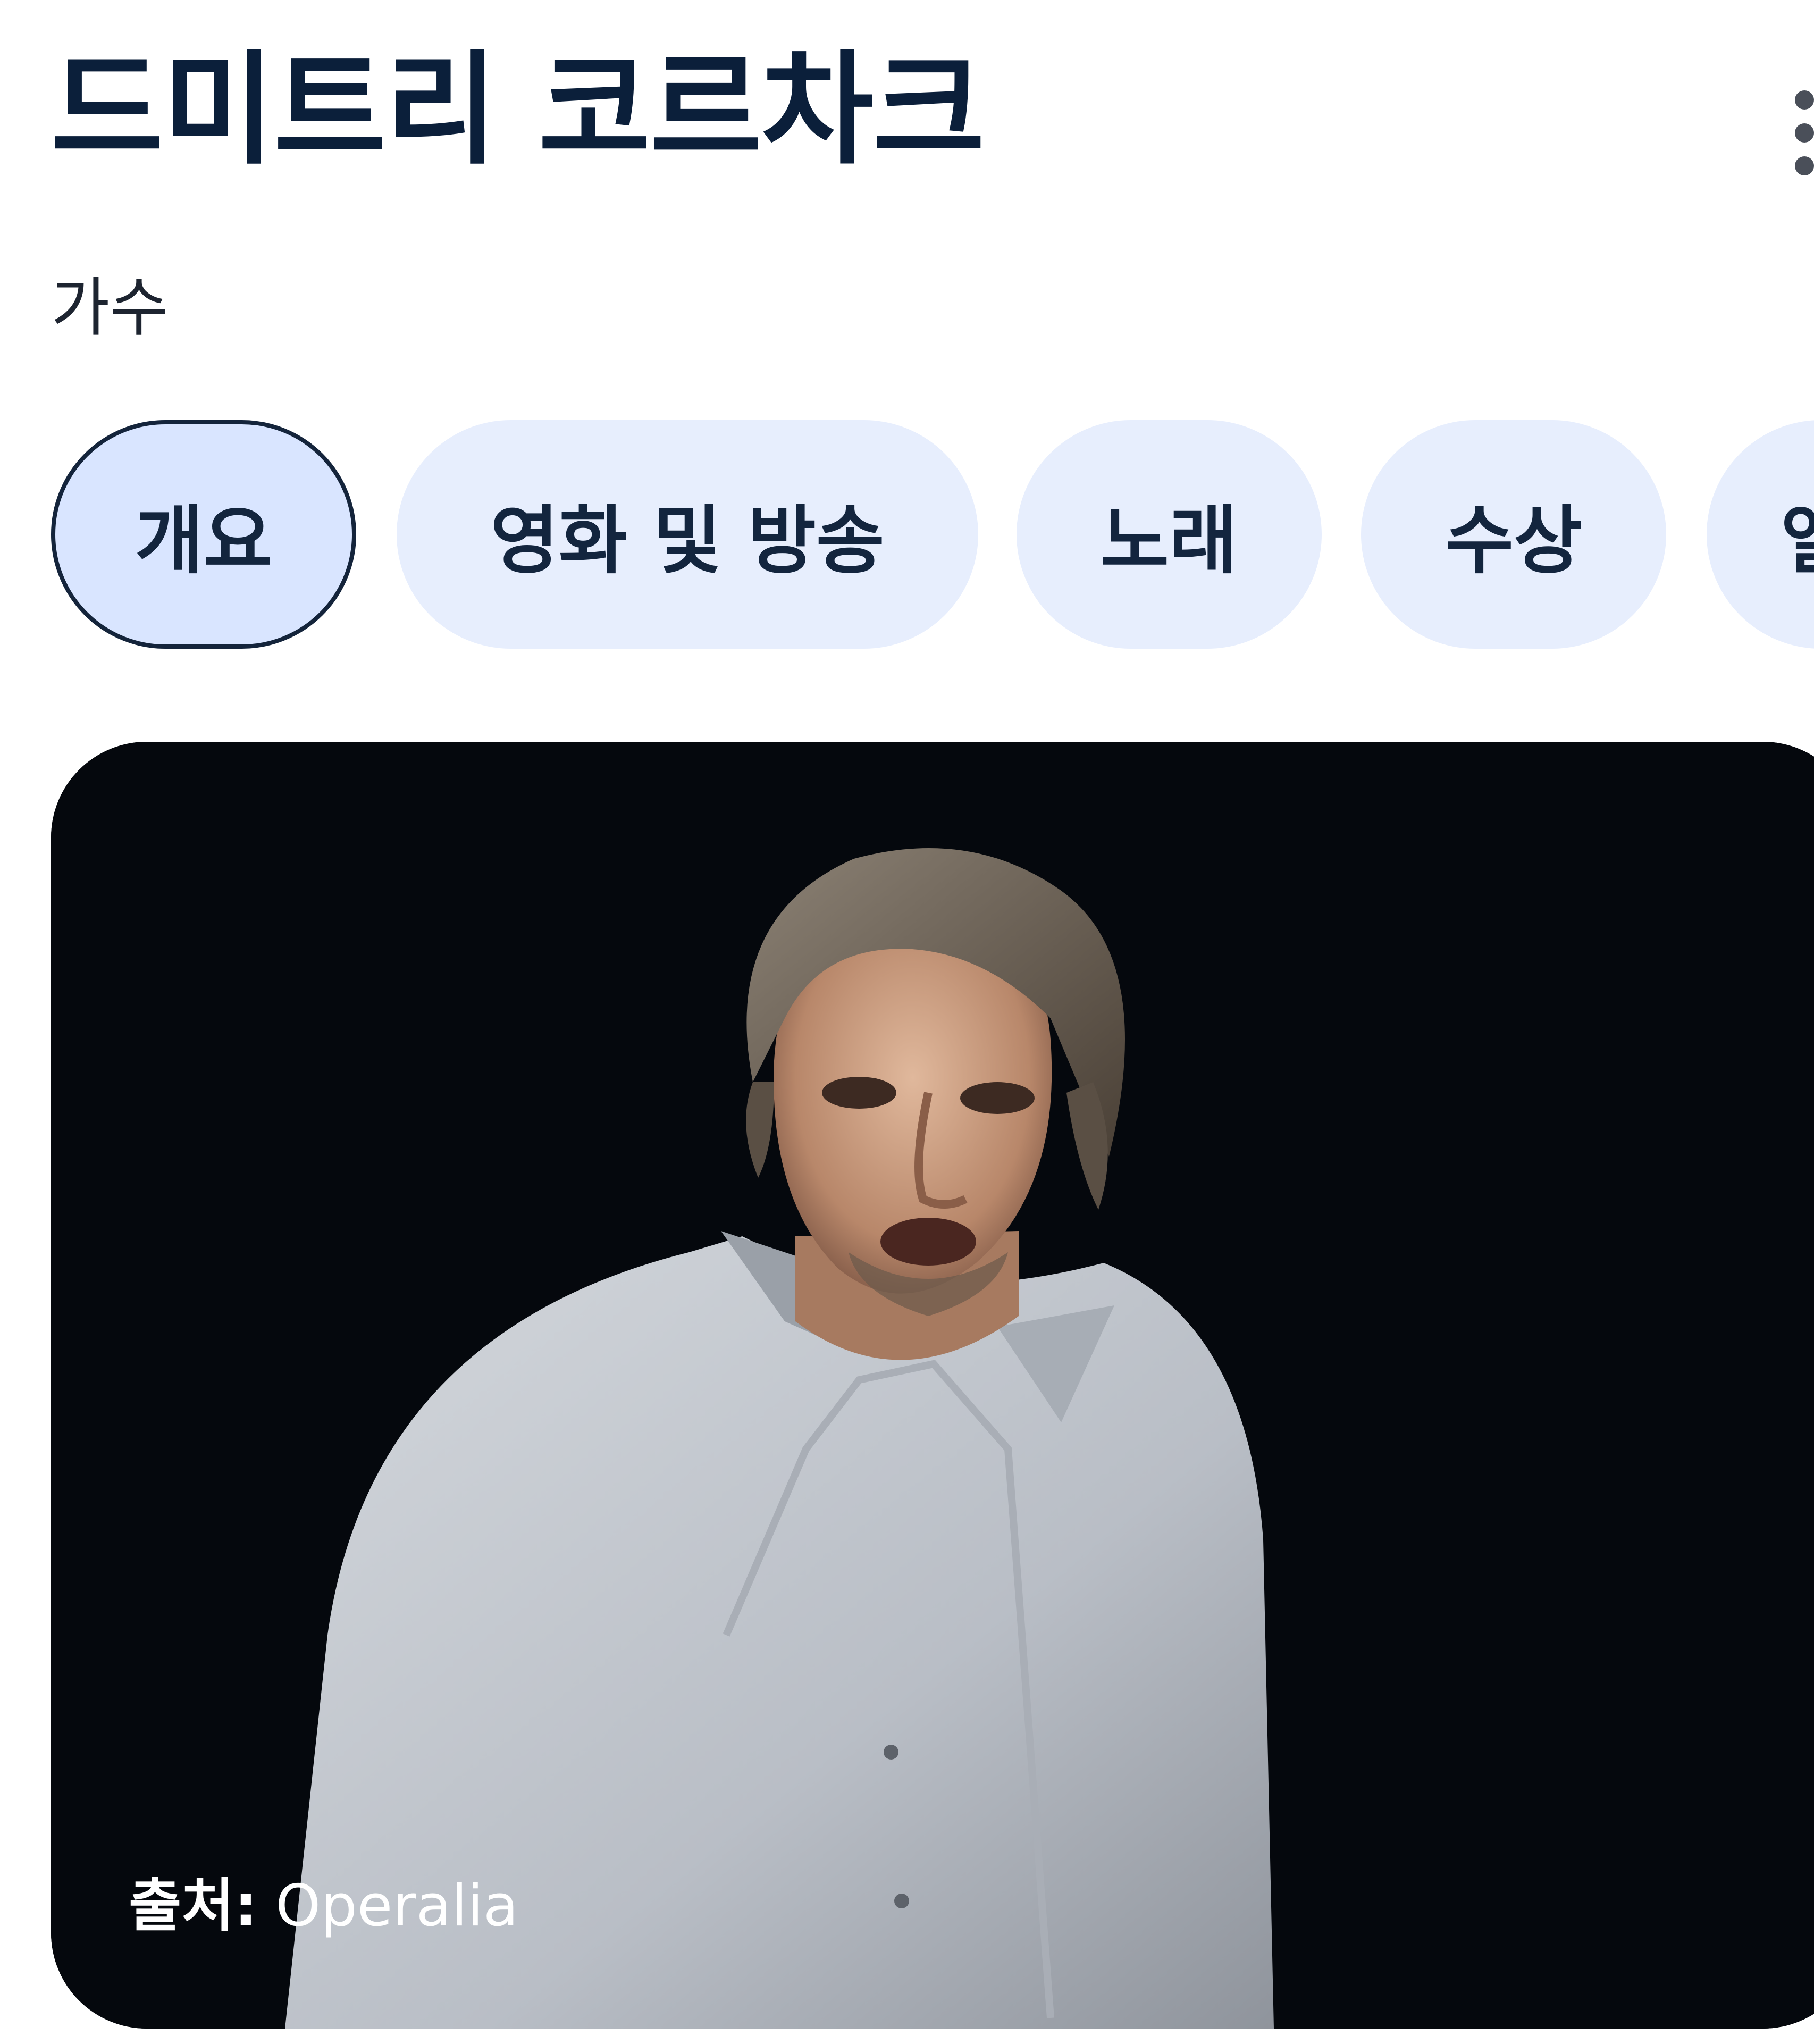  I want to click on more-options-button, so click(1782, 133).